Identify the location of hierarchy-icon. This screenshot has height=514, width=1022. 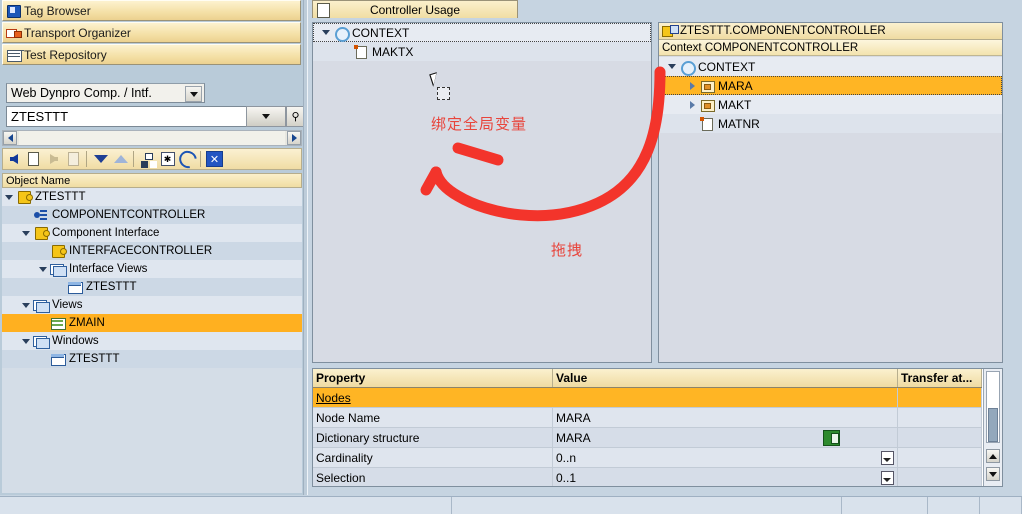
(147, 159).